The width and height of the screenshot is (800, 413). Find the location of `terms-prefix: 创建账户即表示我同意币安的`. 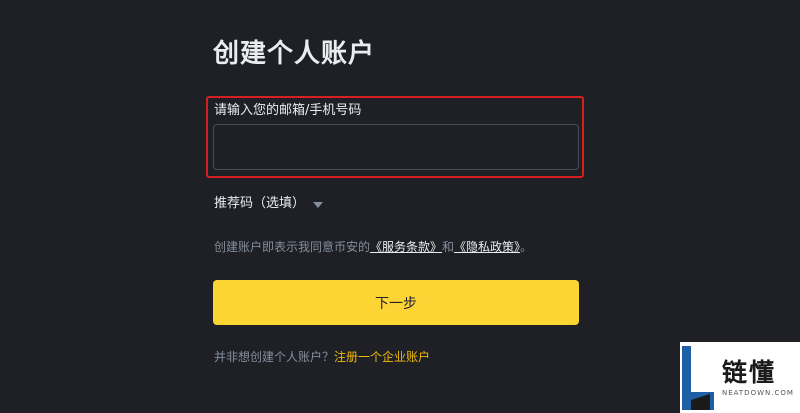

terms-prefix: 创建账户即表示我同意币安的 is located at coordinates (292, 247).